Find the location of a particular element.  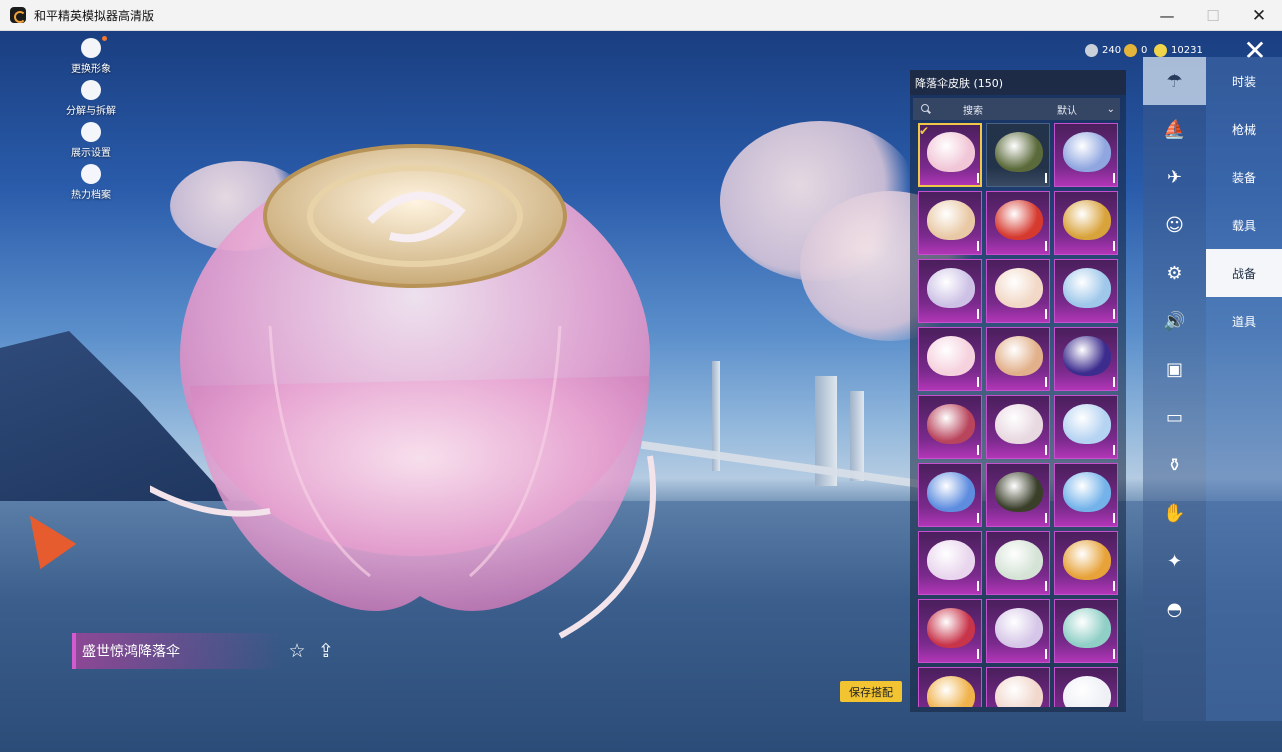

boat-icon: ⛵ is located at coordinates (1174, 129).